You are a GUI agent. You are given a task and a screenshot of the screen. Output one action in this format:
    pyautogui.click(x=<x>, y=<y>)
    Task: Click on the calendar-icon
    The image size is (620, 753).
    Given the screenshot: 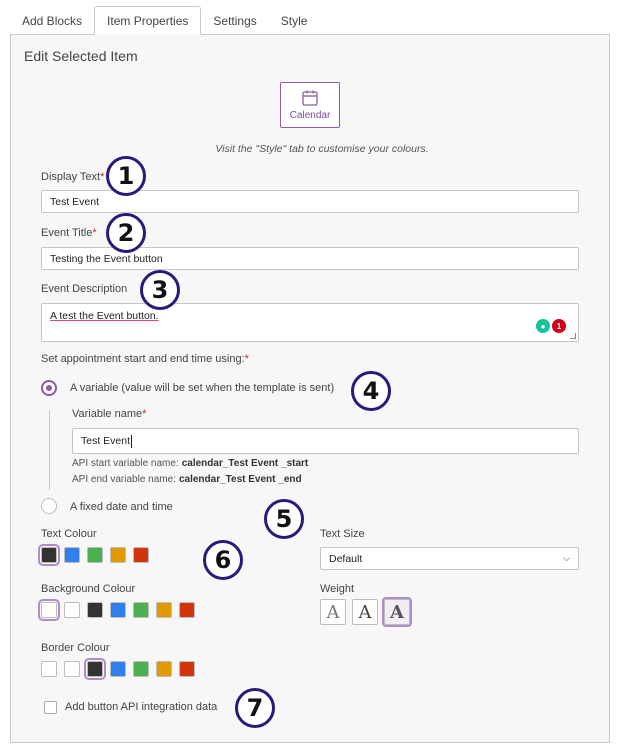 What is the action you would take?
    pyautogui.click(x=310, y=98)
    